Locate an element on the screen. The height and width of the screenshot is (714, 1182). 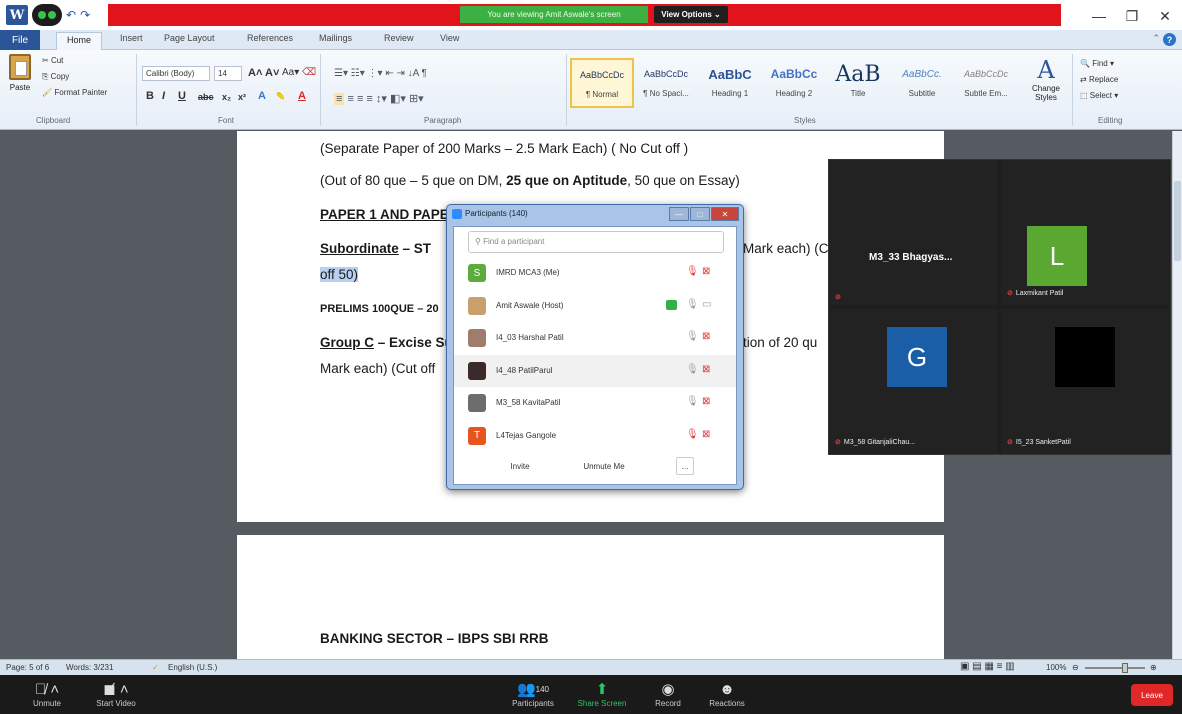
participant-row: M3_58 KavitaPatil 🎙 ⊠ is located at coordinates (595, 403).